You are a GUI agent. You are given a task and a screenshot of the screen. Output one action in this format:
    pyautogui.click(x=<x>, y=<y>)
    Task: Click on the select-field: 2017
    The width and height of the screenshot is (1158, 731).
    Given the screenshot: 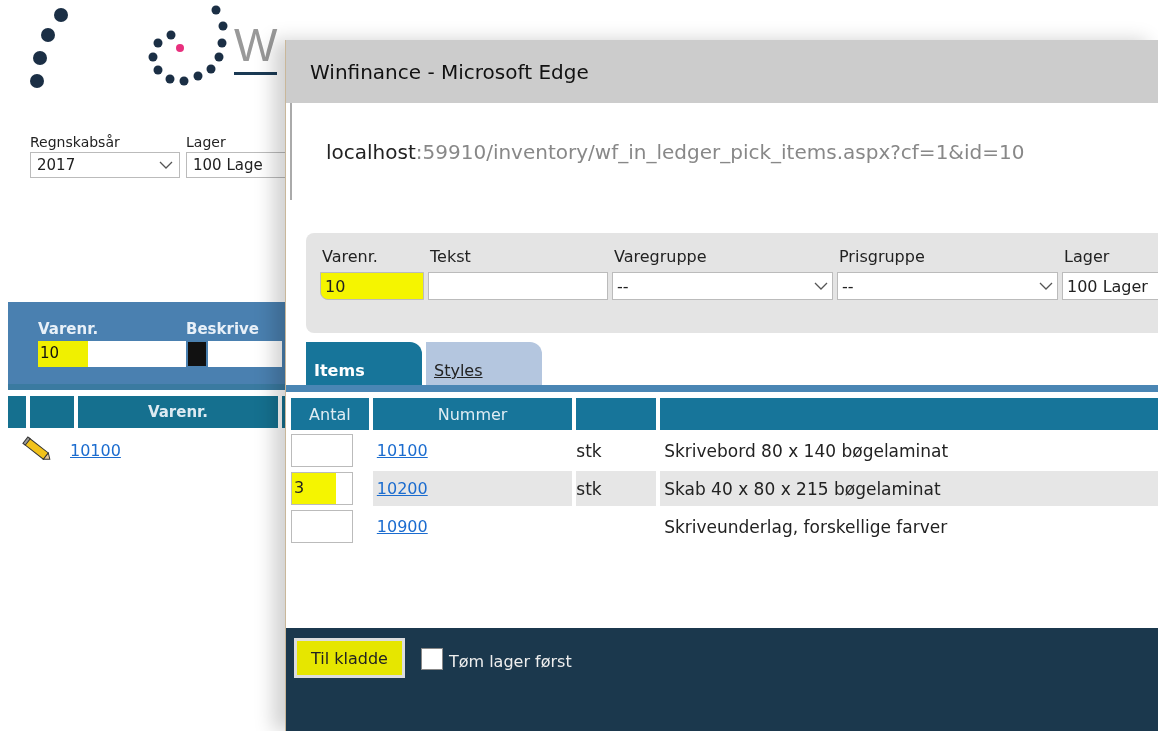 What is the action you would take?
    pyautogui.click(x=105, y=165)
    